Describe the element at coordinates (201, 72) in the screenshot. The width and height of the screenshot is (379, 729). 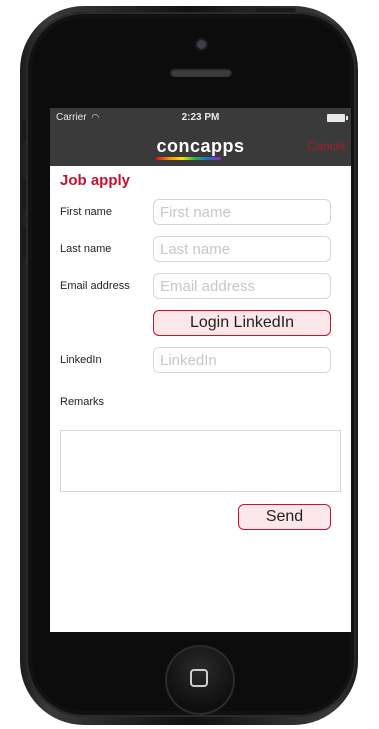
I see `speaker-grille` at that location.